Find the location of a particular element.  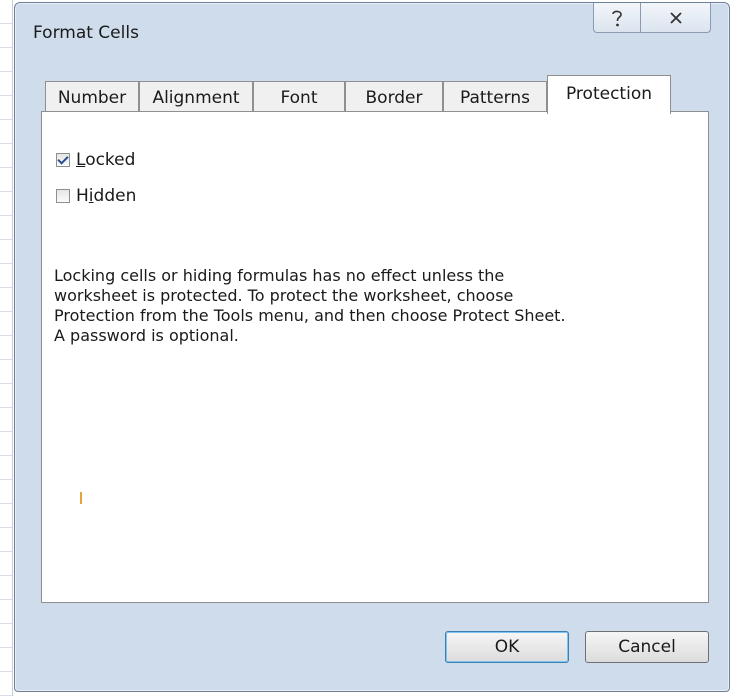

ok-button: OK is located at coordinates (507, 647).